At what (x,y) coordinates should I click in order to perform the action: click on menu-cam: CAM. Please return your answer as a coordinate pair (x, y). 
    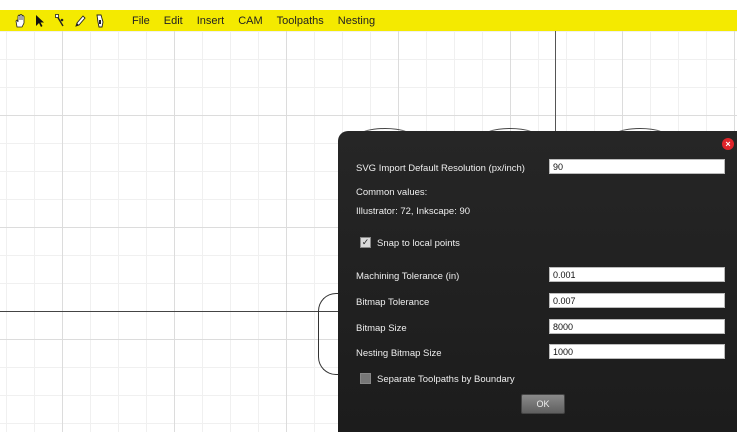
    Looking at the image, I should click on (250, 21).